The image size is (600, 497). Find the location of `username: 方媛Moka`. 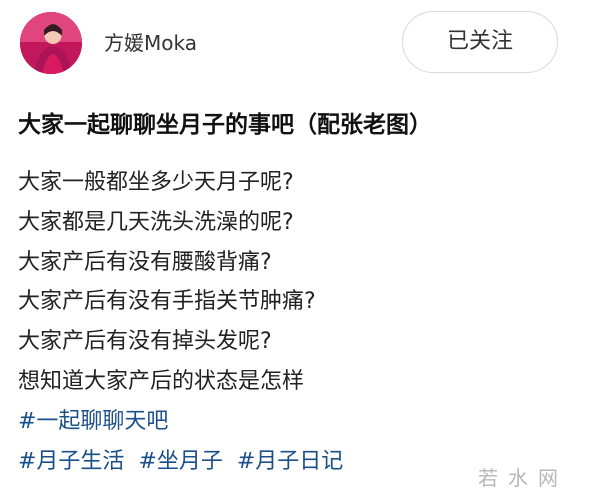

username: 方媛Moka is located at coordinates (150, 43).